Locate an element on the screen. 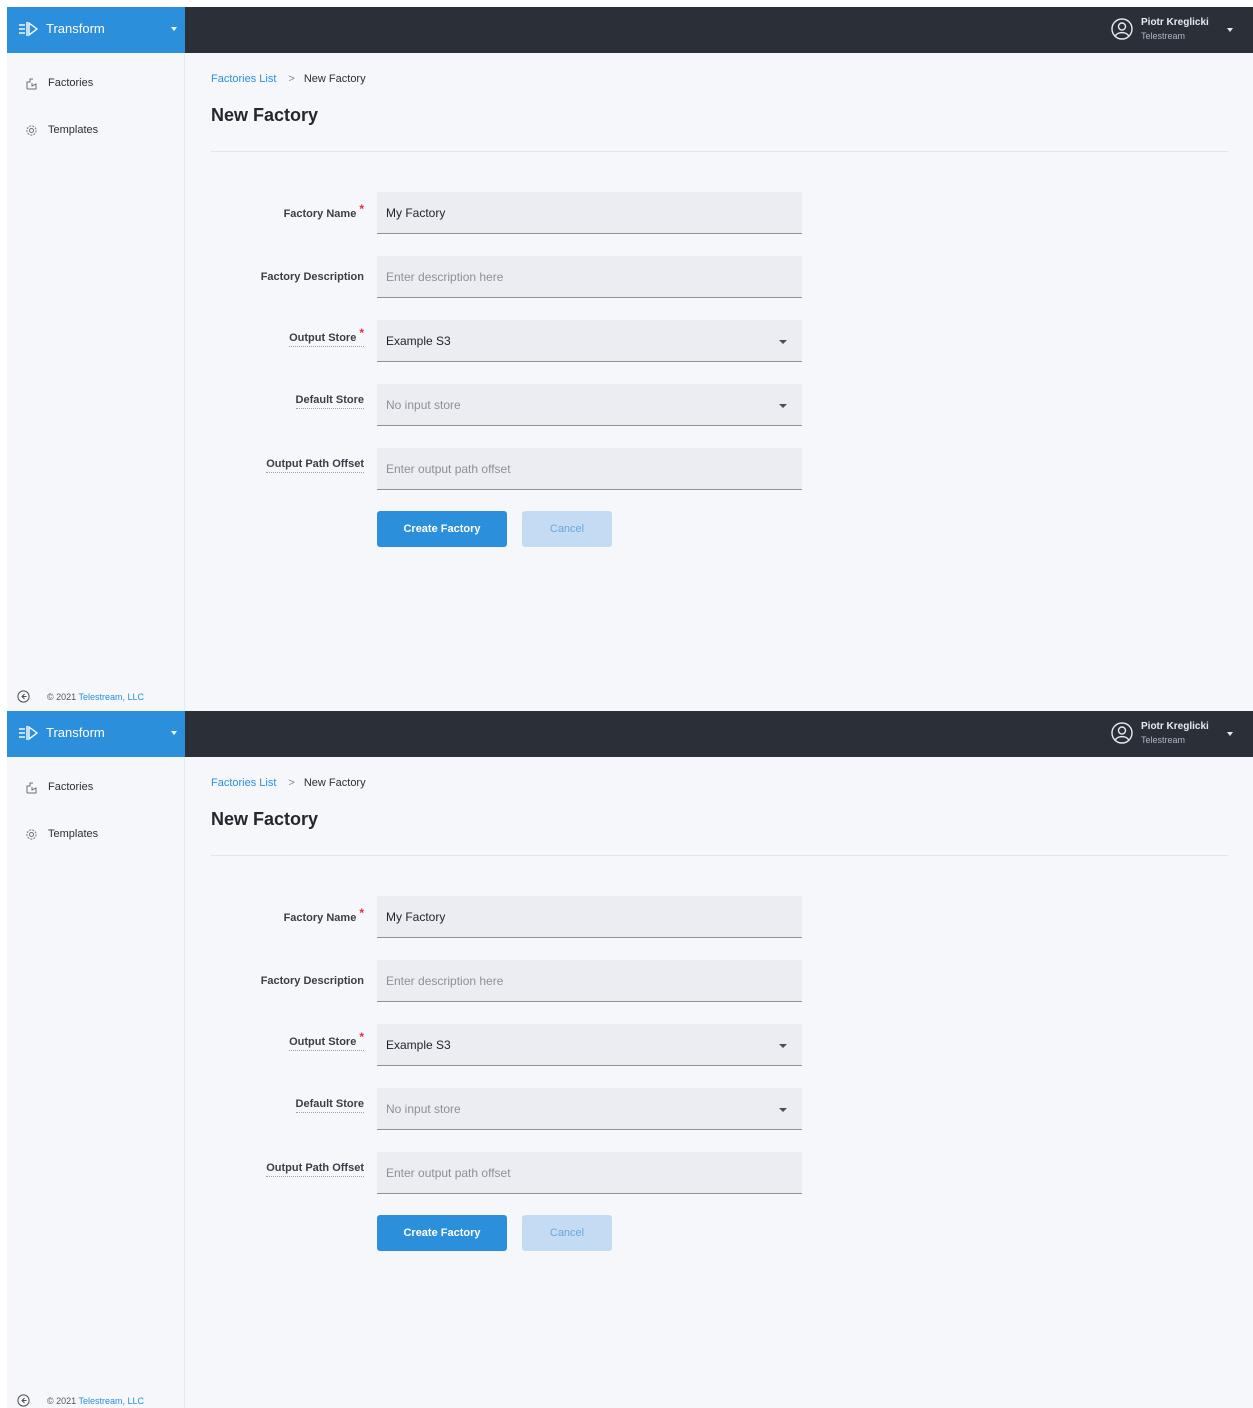 The image size is (1253, 1408). gear-icon is located at coordinates (31, 834).